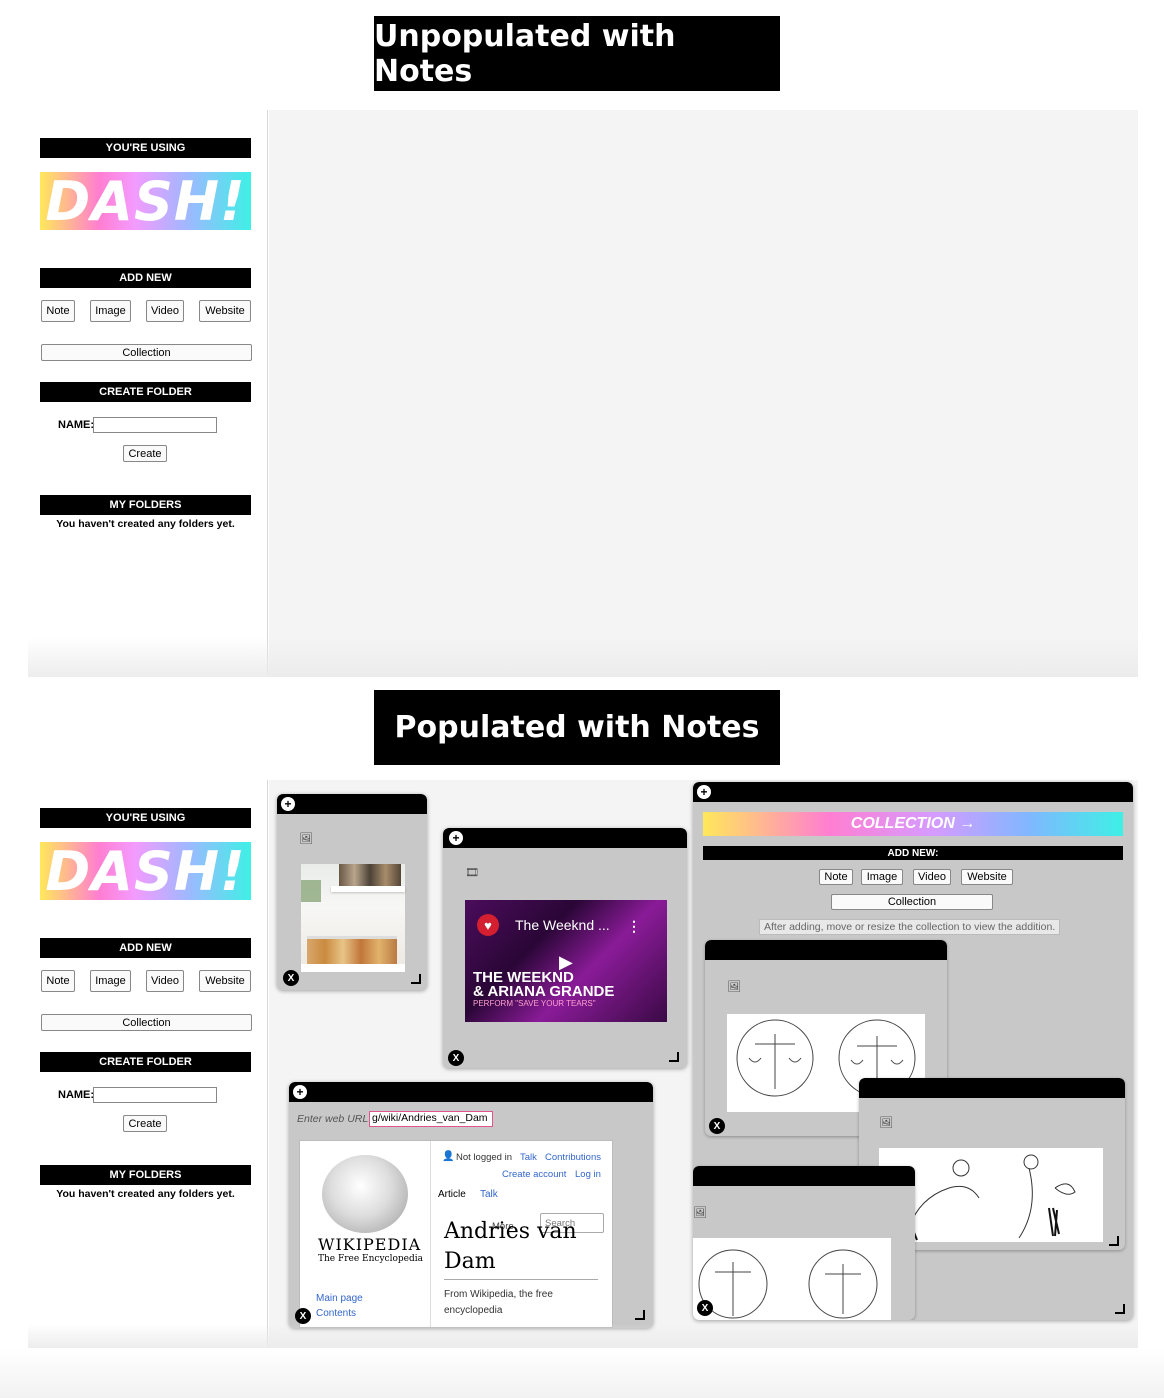 This screenshot has height=1398, width=1164. What do you see at coordinates (534, 1174) in the screenshot?
I see `create-account-link: Create account` at bounding box center [534, 1174].